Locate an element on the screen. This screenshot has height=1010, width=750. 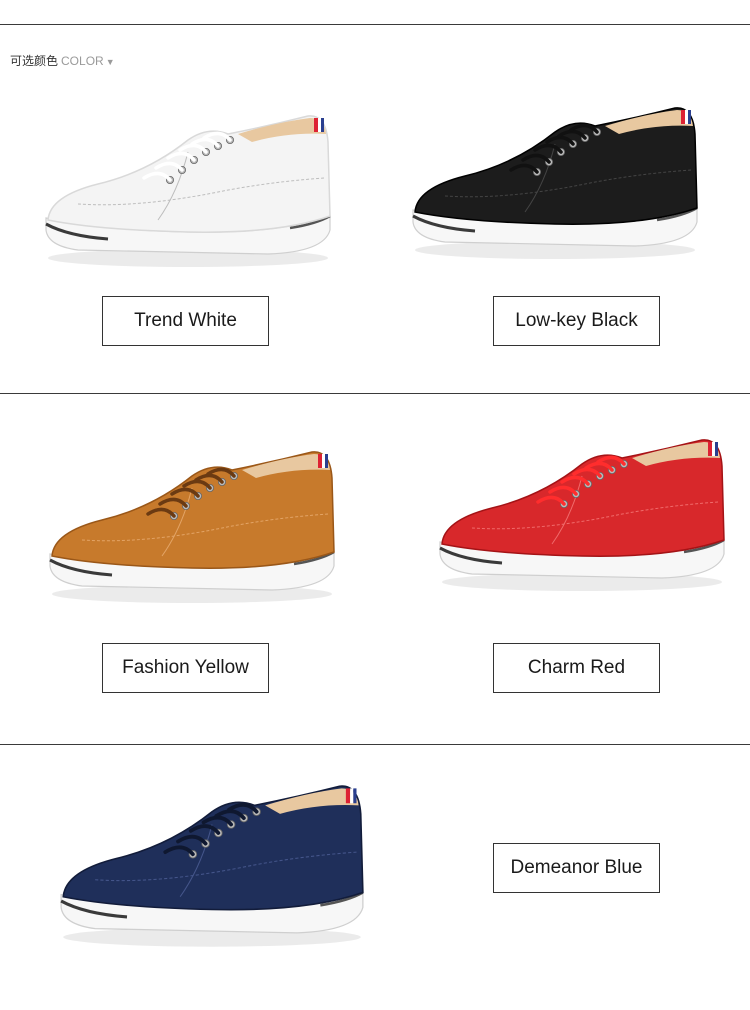
color-option-label: Fashion Yellow is located at coordinates (185, 667).